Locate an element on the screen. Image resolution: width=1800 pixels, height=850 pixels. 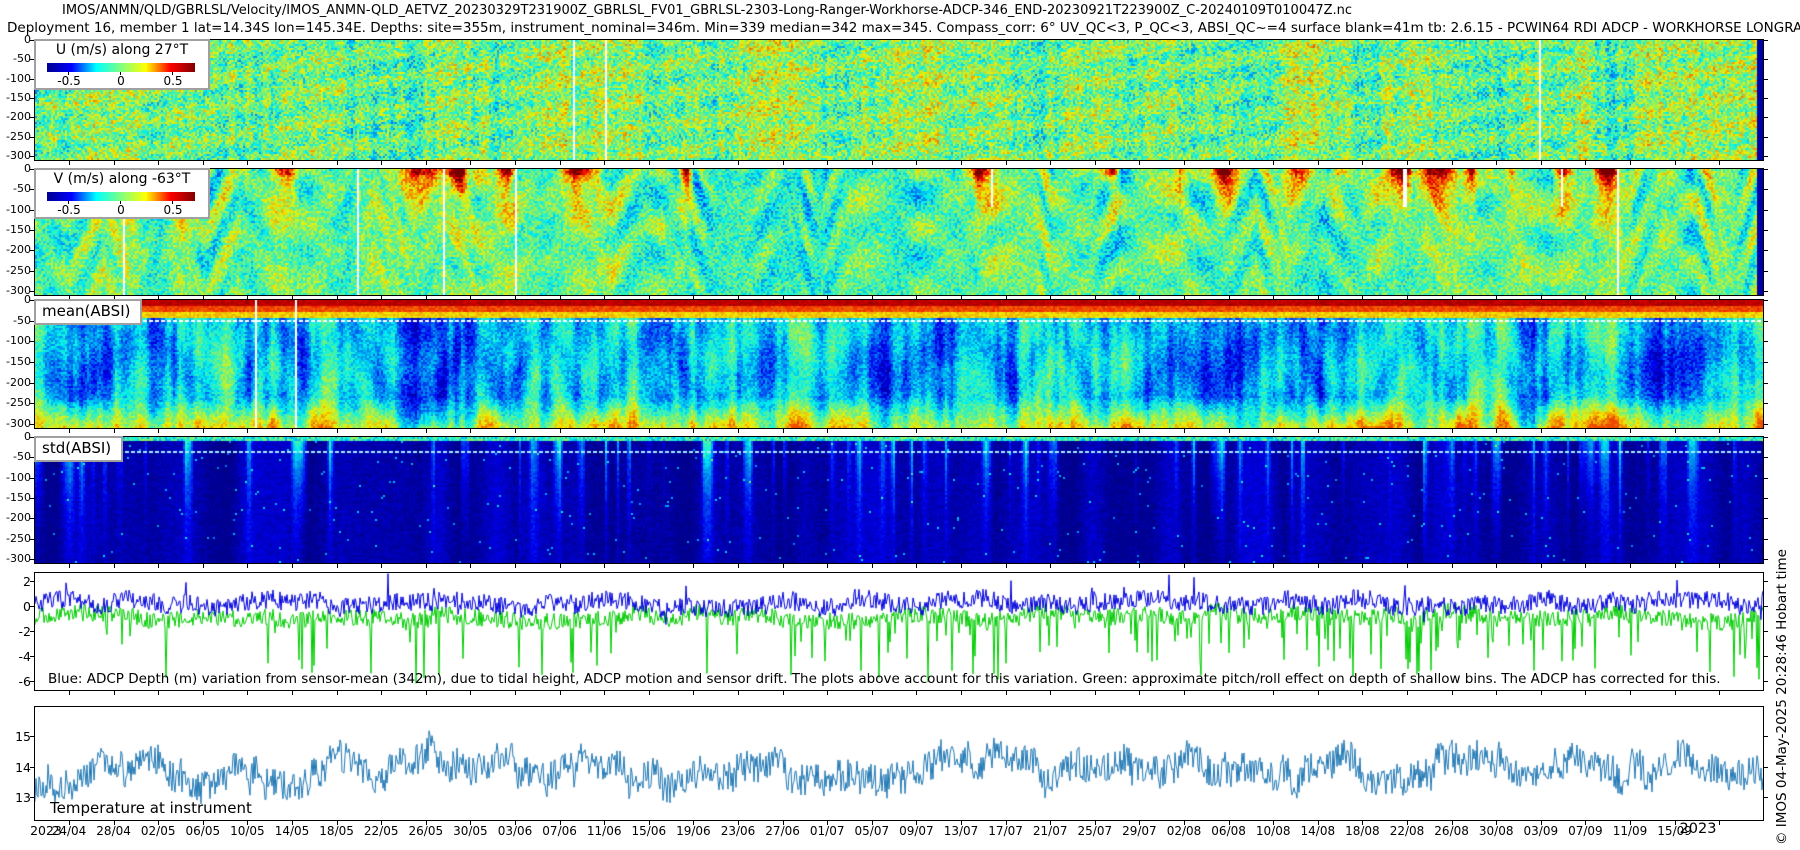
x-tick-label: 27/06 is located at coordinates (782, 831).